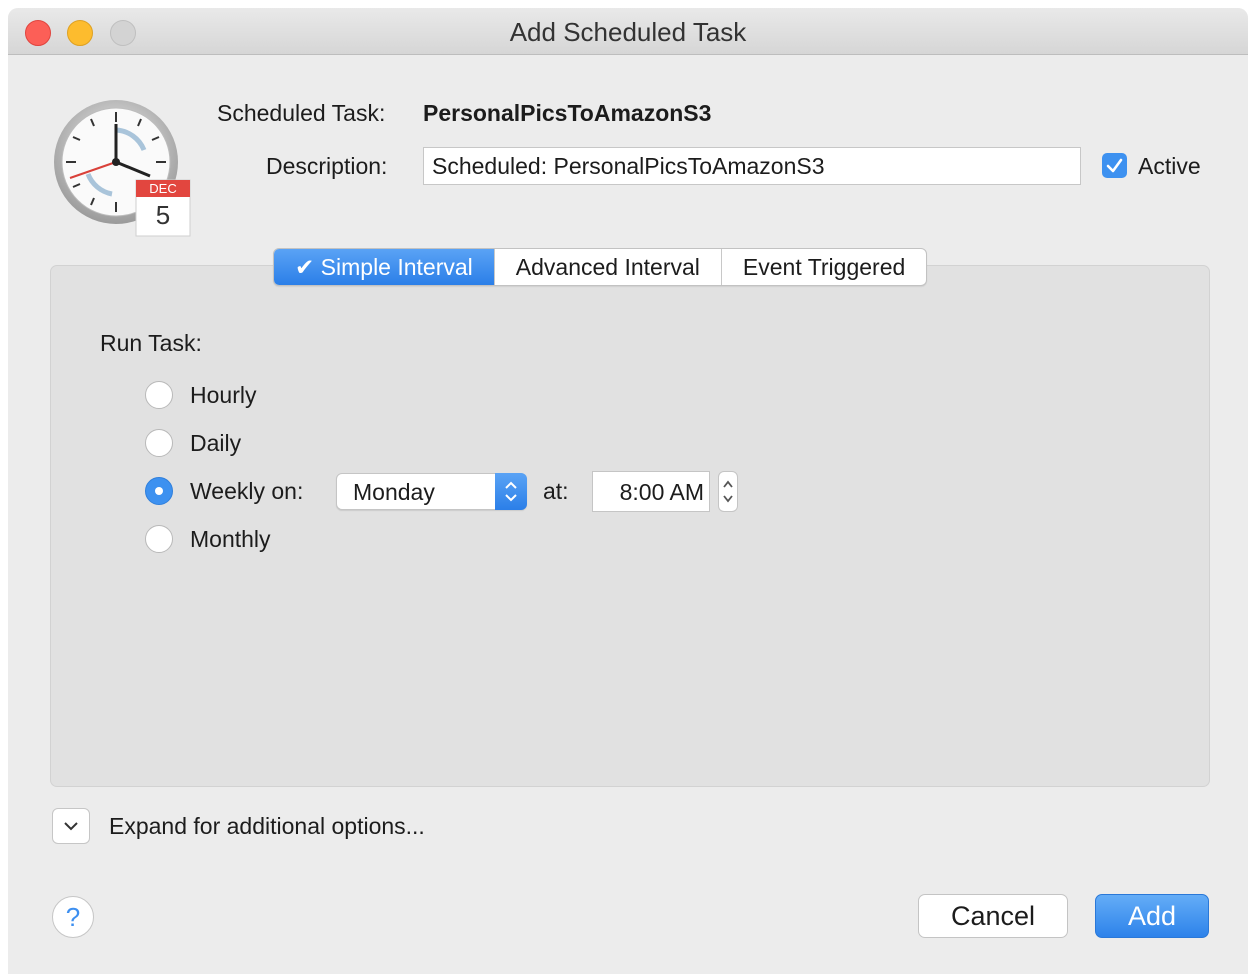 The image size is (1248, 974). What do you see at coordinates (384, 267) in the screenshot?
I see `tab-simple-interval: ✔ Simple Interval` at bounding box center [384, 267].